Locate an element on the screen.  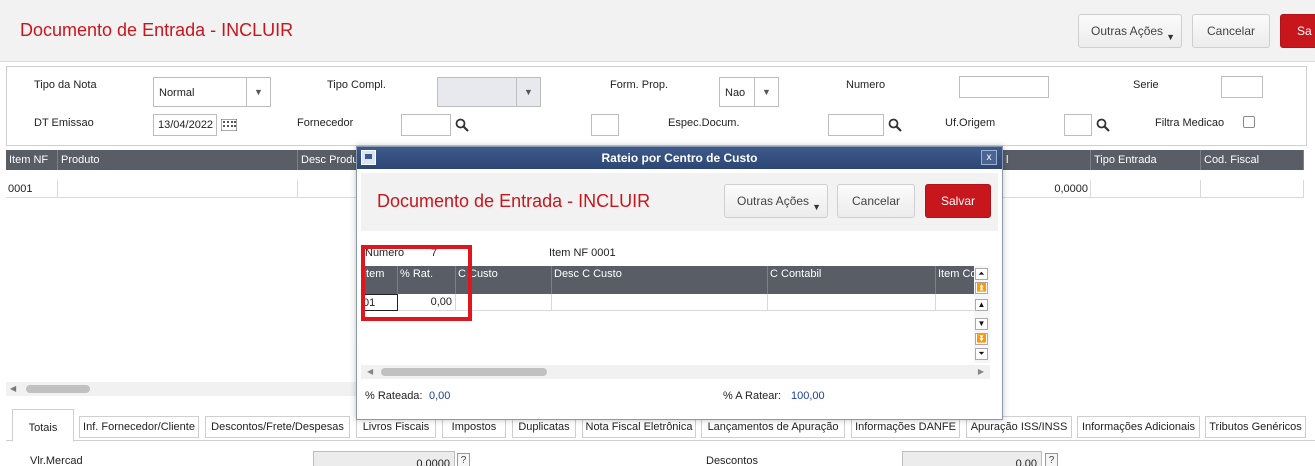
cancelar-button: Cancelar is located at coordinates (1231, 31).